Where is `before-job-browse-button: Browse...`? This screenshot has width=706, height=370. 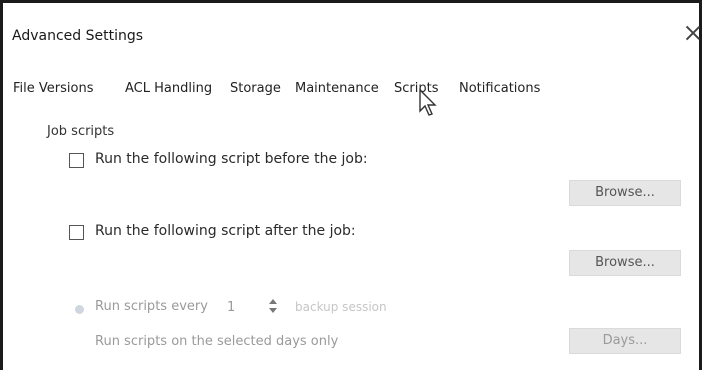 before-job-browse-button: Browse... is located at coordinates (625, 193).